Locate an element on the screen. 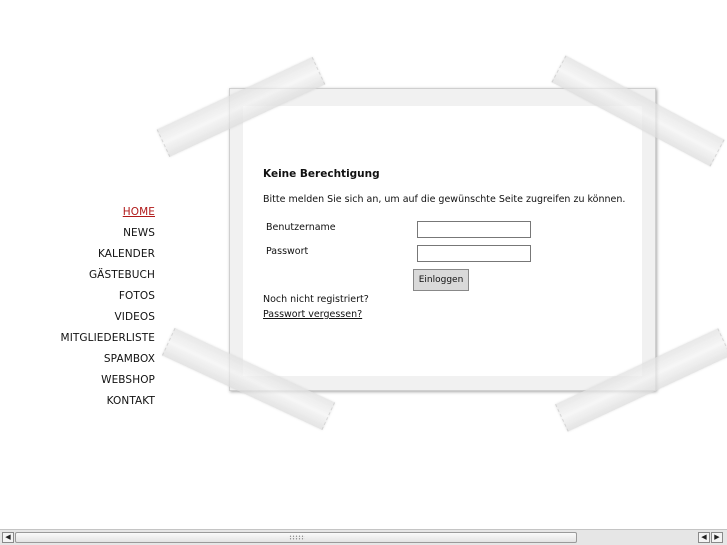 The image size is (727, 545). not-registered-text: Noch nicht registriert? is located at coordinates (316, 299).